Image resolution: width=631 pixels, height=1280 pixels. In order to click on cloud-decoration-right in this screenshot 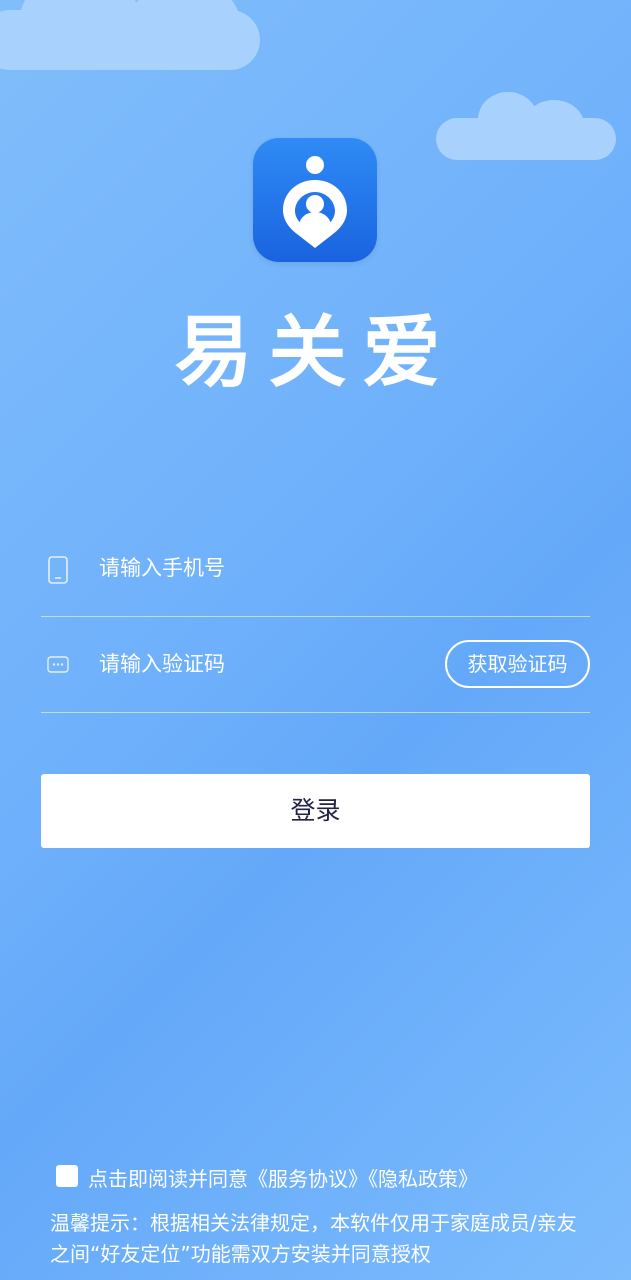, I will do `click(526, 126)`.